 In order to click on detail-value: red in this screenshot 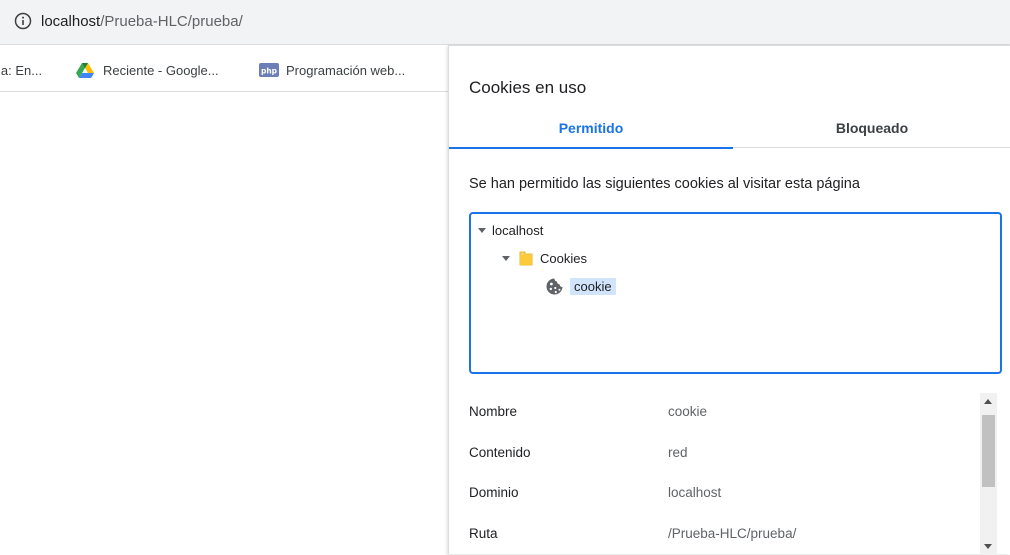, I will do `click(678, 452)`.